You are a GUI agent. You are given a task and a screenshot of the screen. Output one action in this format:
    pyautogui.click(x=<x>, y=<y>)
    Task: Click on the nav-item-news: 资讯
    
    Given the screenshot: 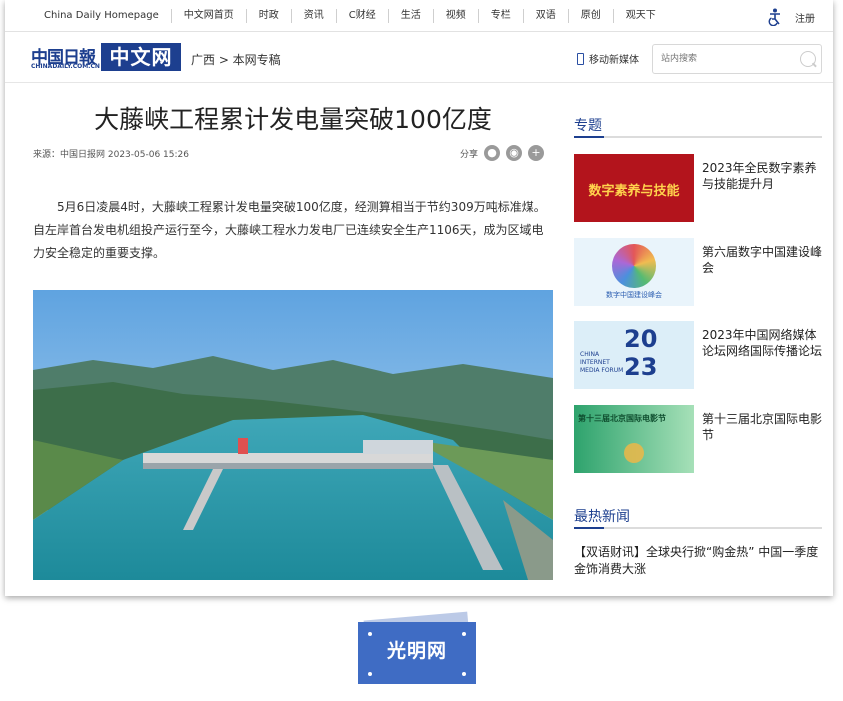 What is the action you would take?
    pyautogui.click(x=313, y=16)
    